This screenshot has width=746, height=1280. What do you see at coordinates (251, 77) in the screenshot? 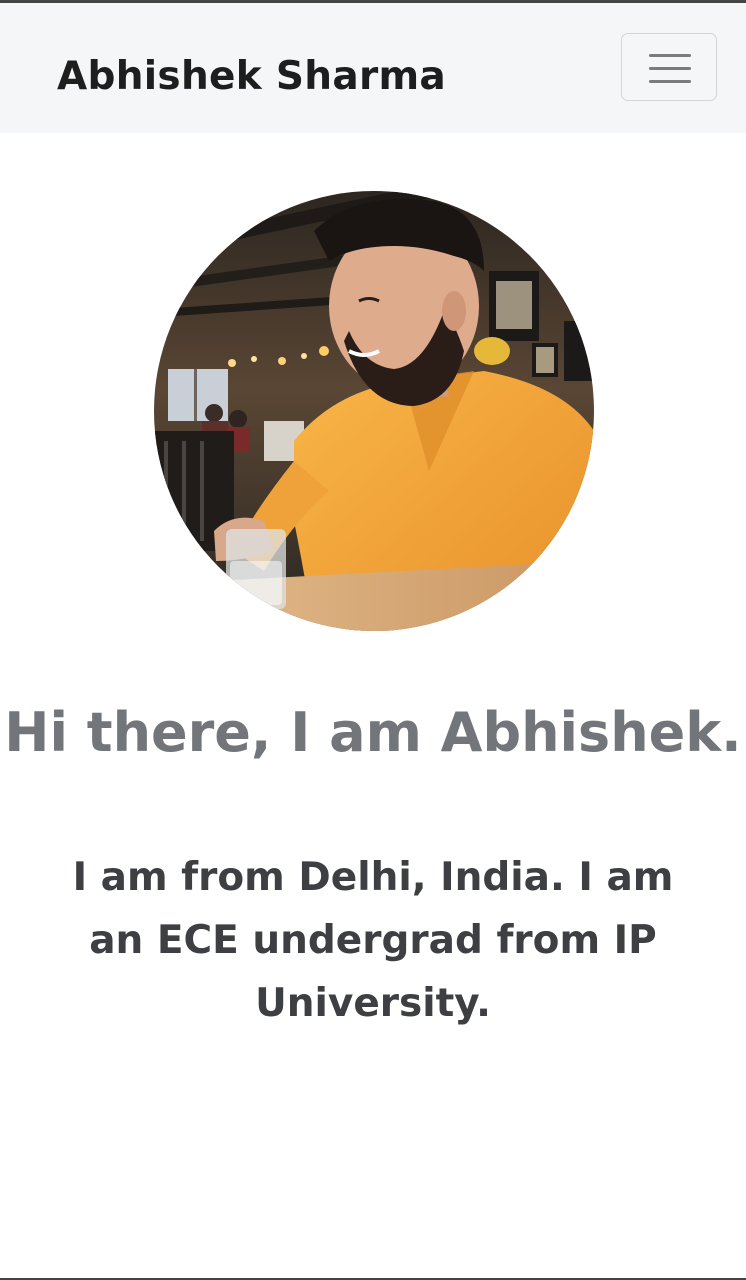
I see `navbar-brand: Abhishek Sharma` at bounding box center [251, 77].